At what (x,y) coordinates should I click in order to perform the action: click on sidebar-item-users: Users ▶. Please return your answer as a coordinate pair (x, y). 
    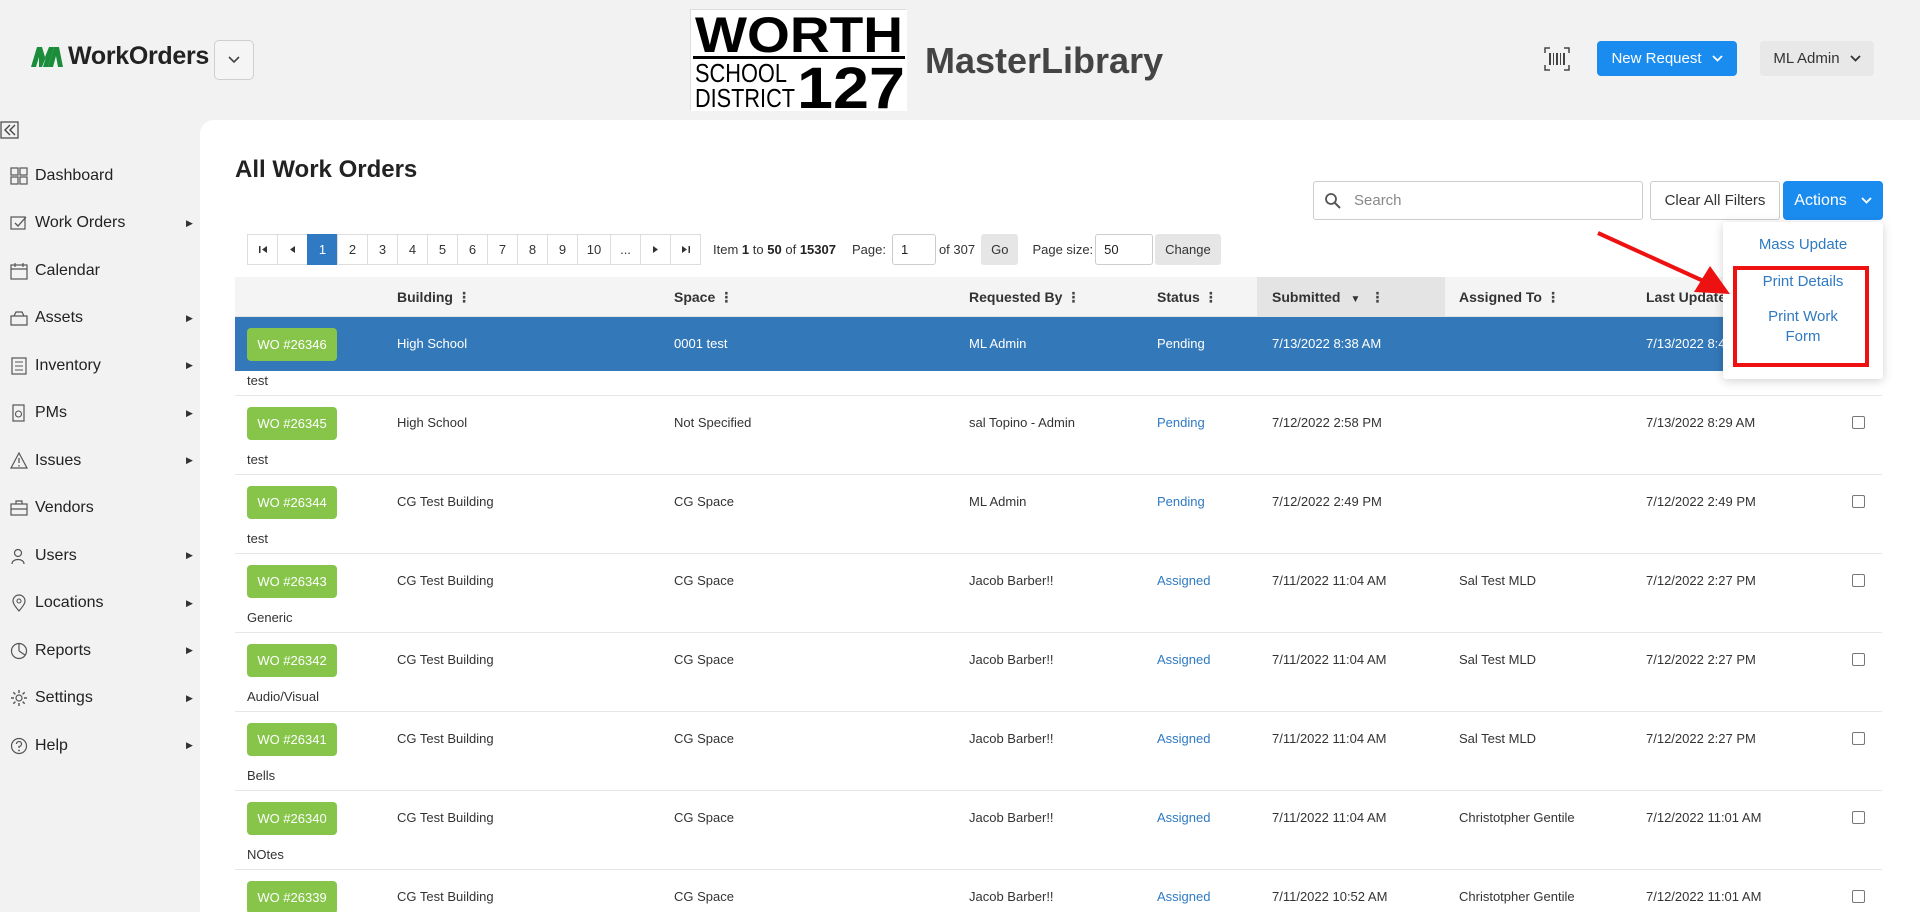
    Looking at the image, I should click on (100, 556).